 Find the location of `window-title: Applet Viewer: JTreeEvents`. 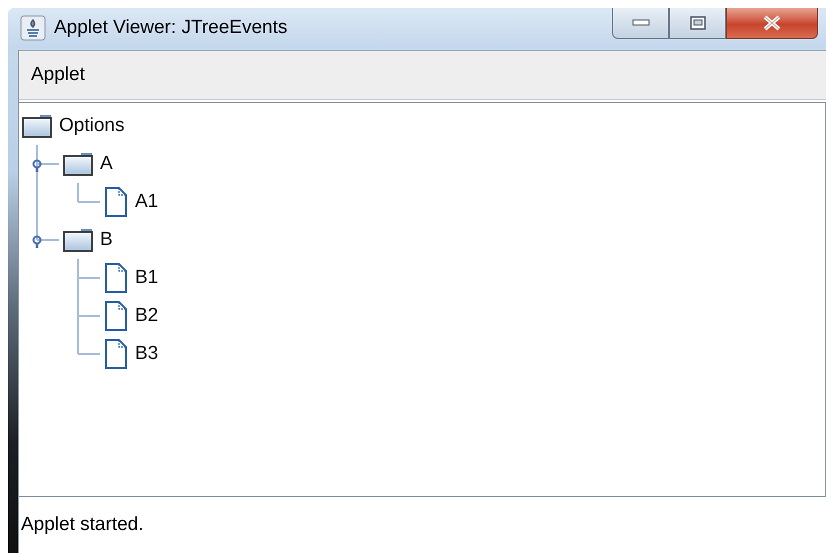

window-title: Applet Viewer: JTreeEvents is located at coordinates (171, 28).